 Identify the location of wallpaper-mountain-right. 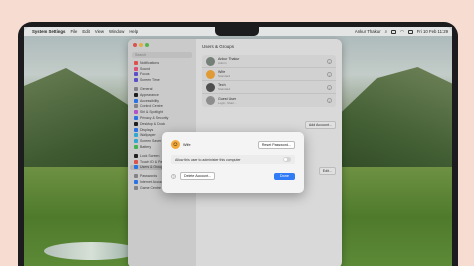
(394, 122).